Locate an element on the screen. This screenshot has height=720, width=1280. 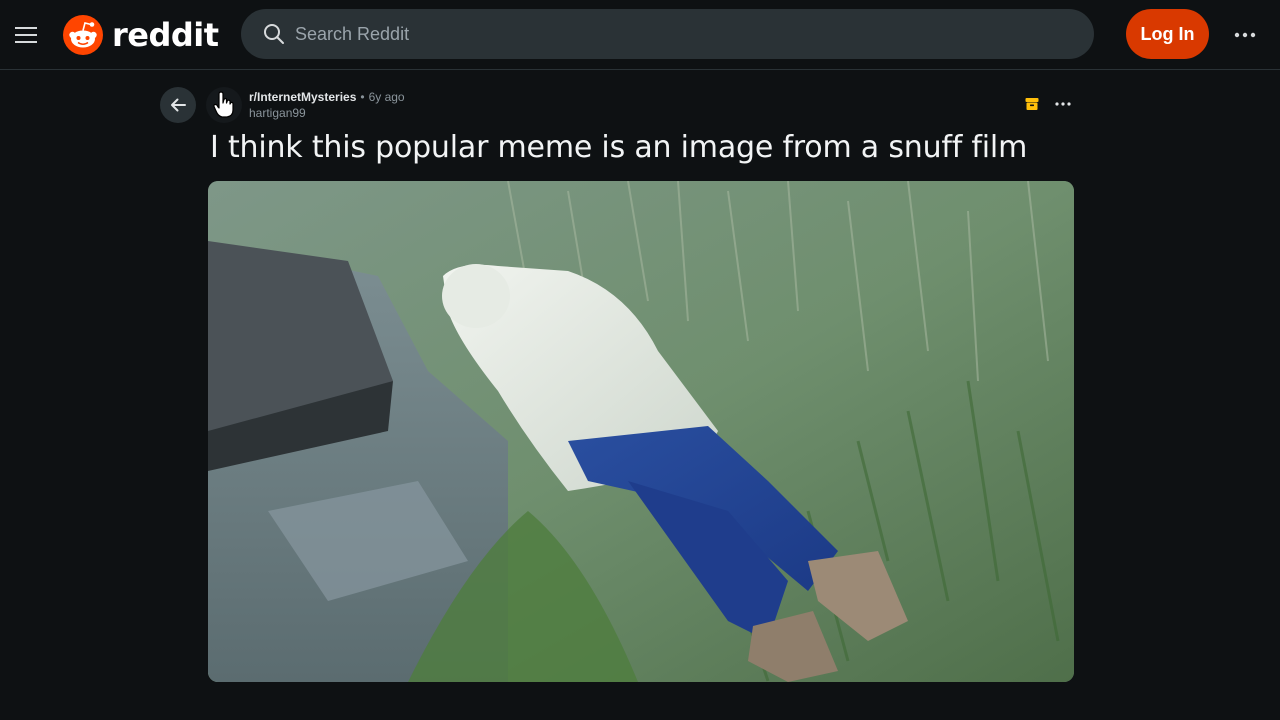
hamburger-menu-icon is located at coordinates (26, 35).